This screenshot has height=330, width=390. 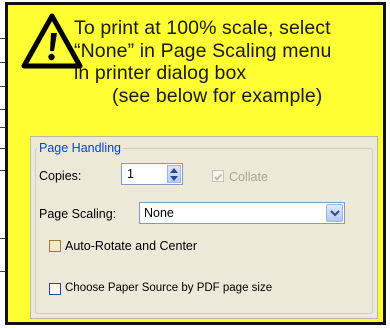 I want to click on notice-line: “None” in Page Scaling menu, so click(x=203, y=50).